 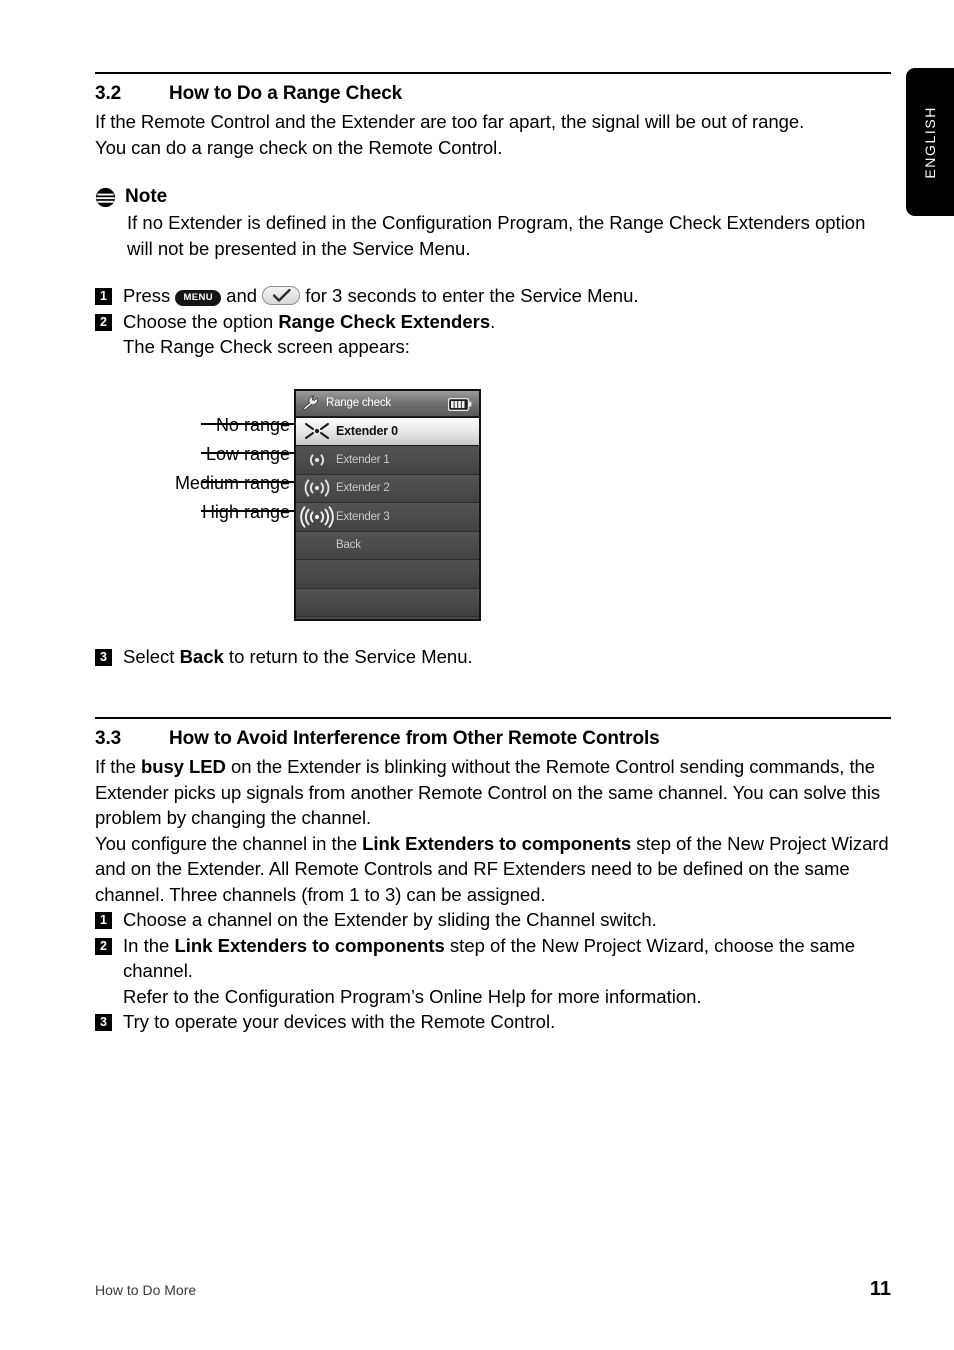 What do you see at coordinates (469, 295) in the screenshot?
I see `step-text-suffix: for 3 seconds to enter the Service Menu.` at bounding box center [469, 295].